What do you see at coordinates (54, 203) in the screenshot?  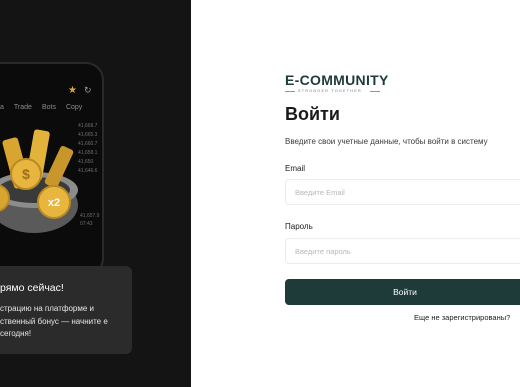 I see `coin-multiplier-label: x2` at bounding box center [54, 203].